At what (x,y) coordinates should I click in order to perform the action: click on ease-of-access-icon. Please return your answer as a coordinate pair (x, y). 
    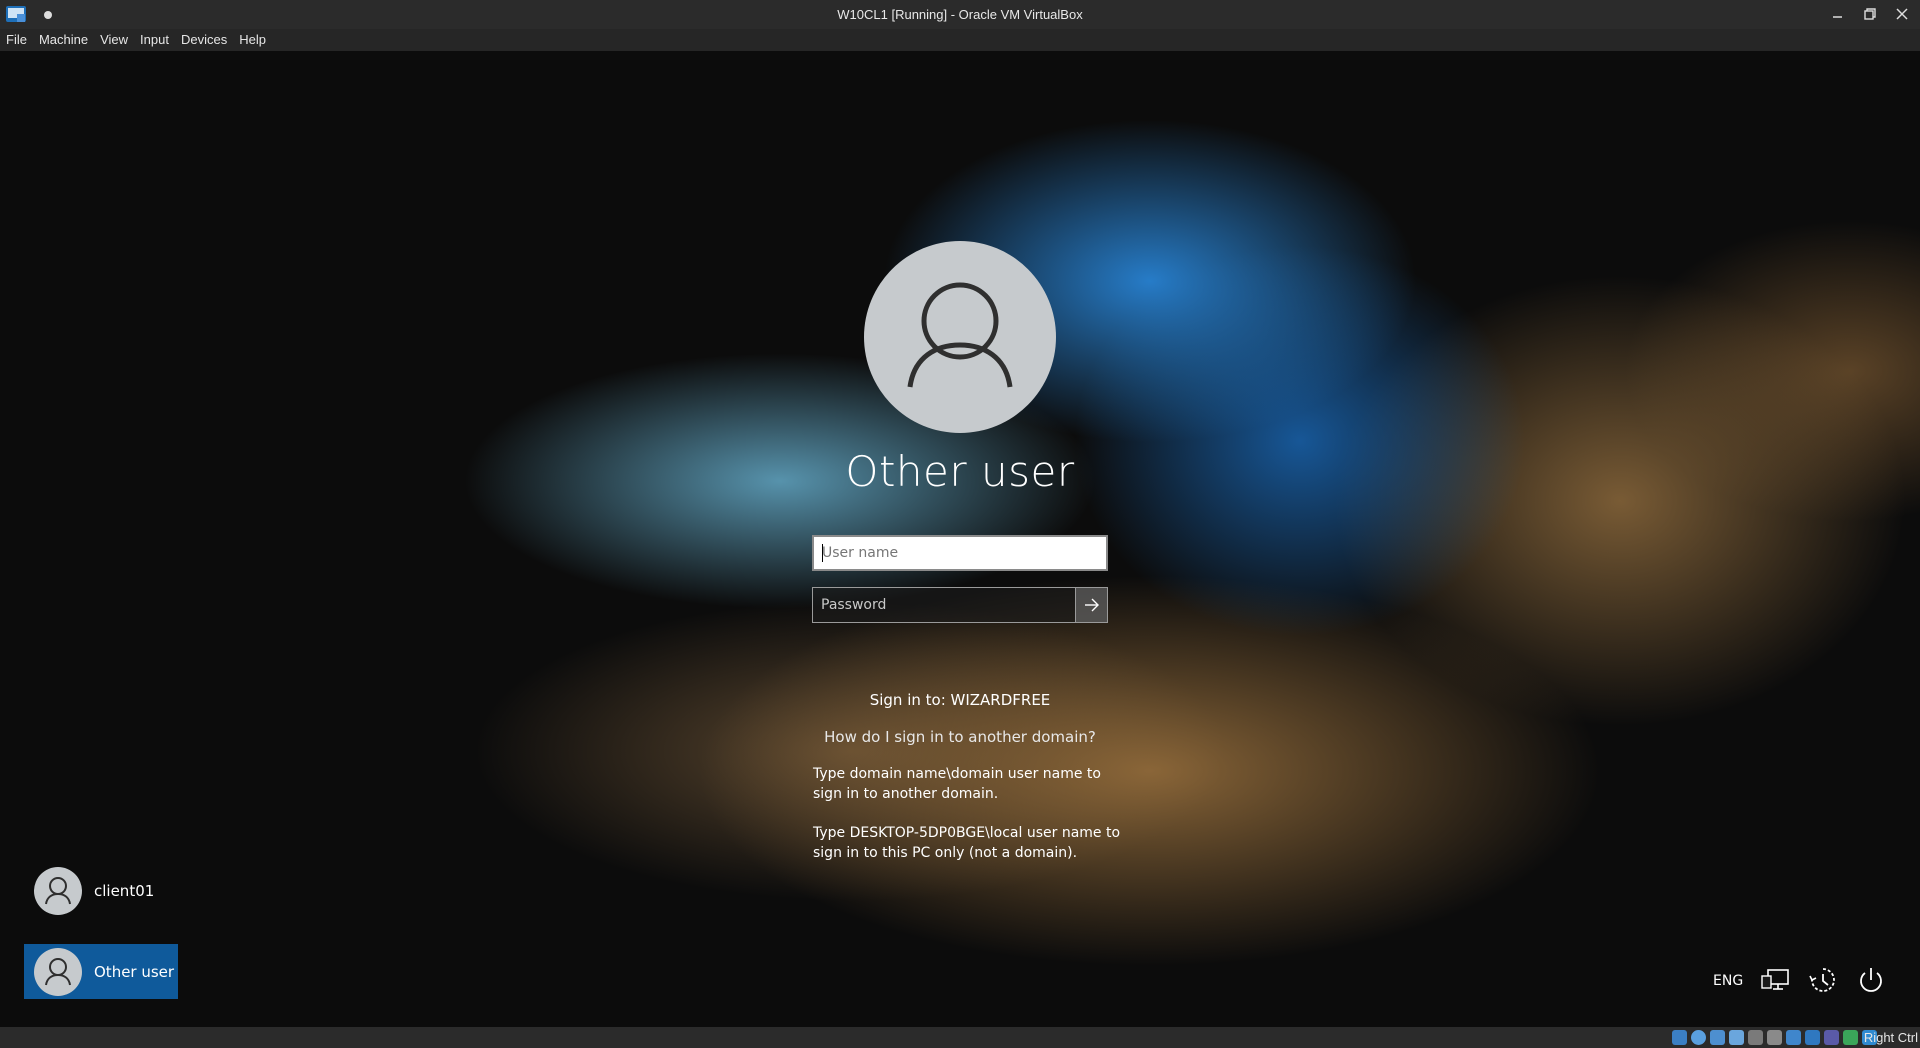
    Looking at the image, I should click on (1822, 980).